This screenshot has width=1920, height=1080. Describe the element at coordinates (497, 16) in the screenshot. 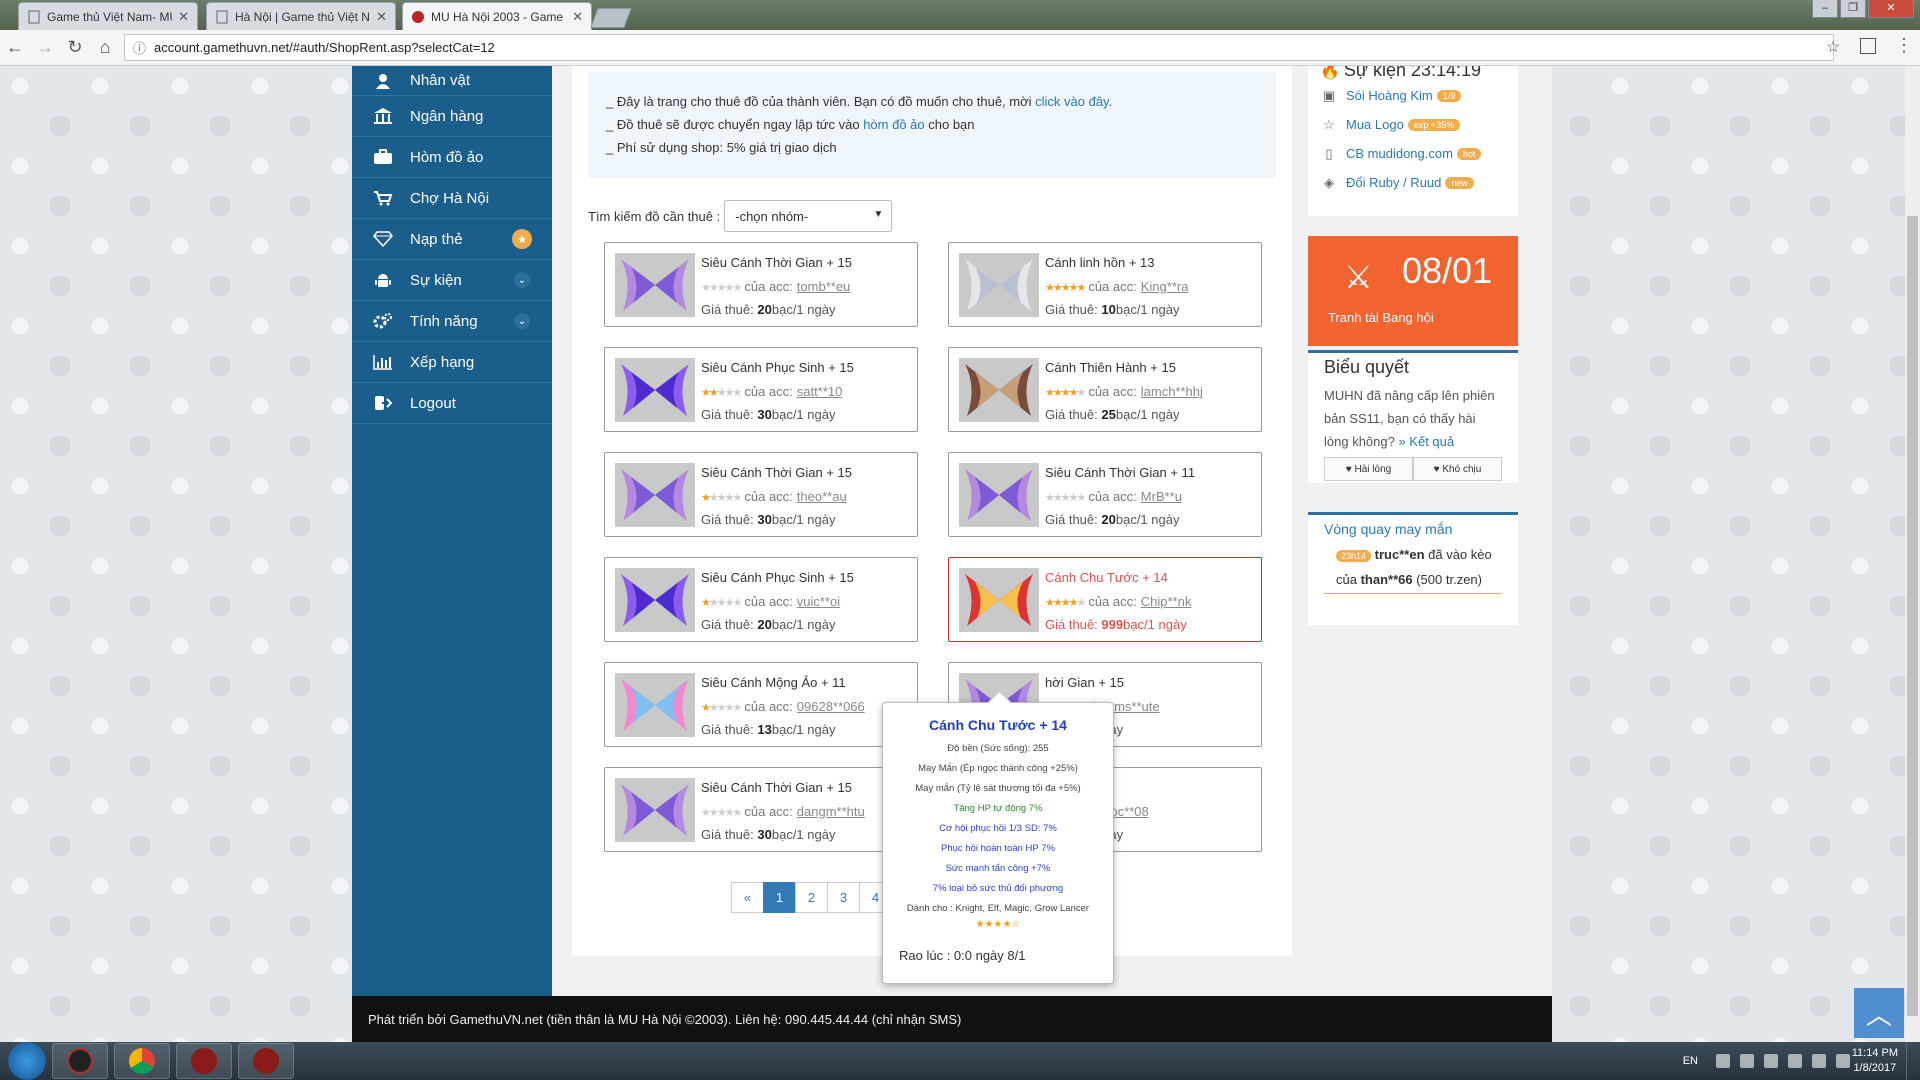

I see `browser-tab-3-active: MU Hà Nội 2003 - Game ✕` at that location.